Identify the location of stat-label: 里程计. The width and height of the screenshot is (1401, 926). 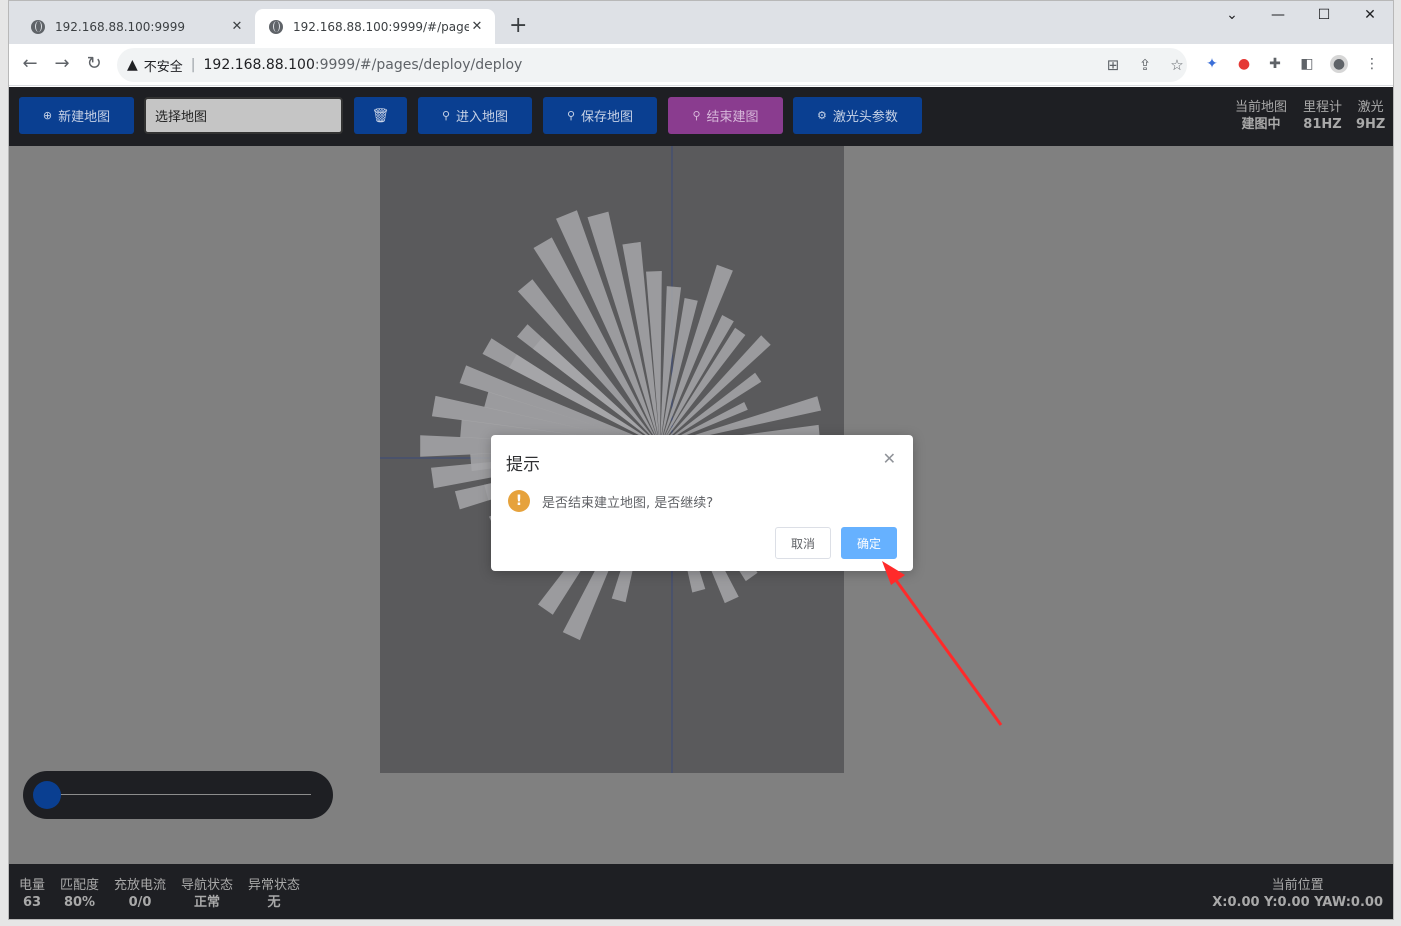
(1323, 107).